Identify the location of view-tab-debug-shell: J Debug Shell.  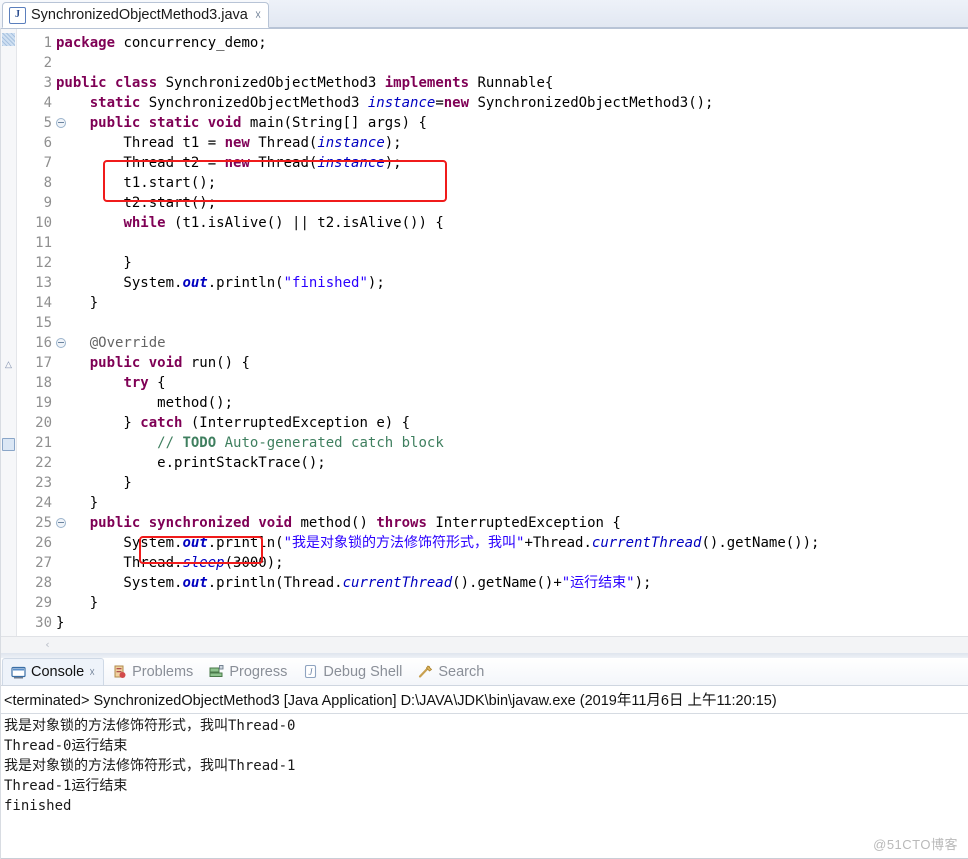
(352, 671).